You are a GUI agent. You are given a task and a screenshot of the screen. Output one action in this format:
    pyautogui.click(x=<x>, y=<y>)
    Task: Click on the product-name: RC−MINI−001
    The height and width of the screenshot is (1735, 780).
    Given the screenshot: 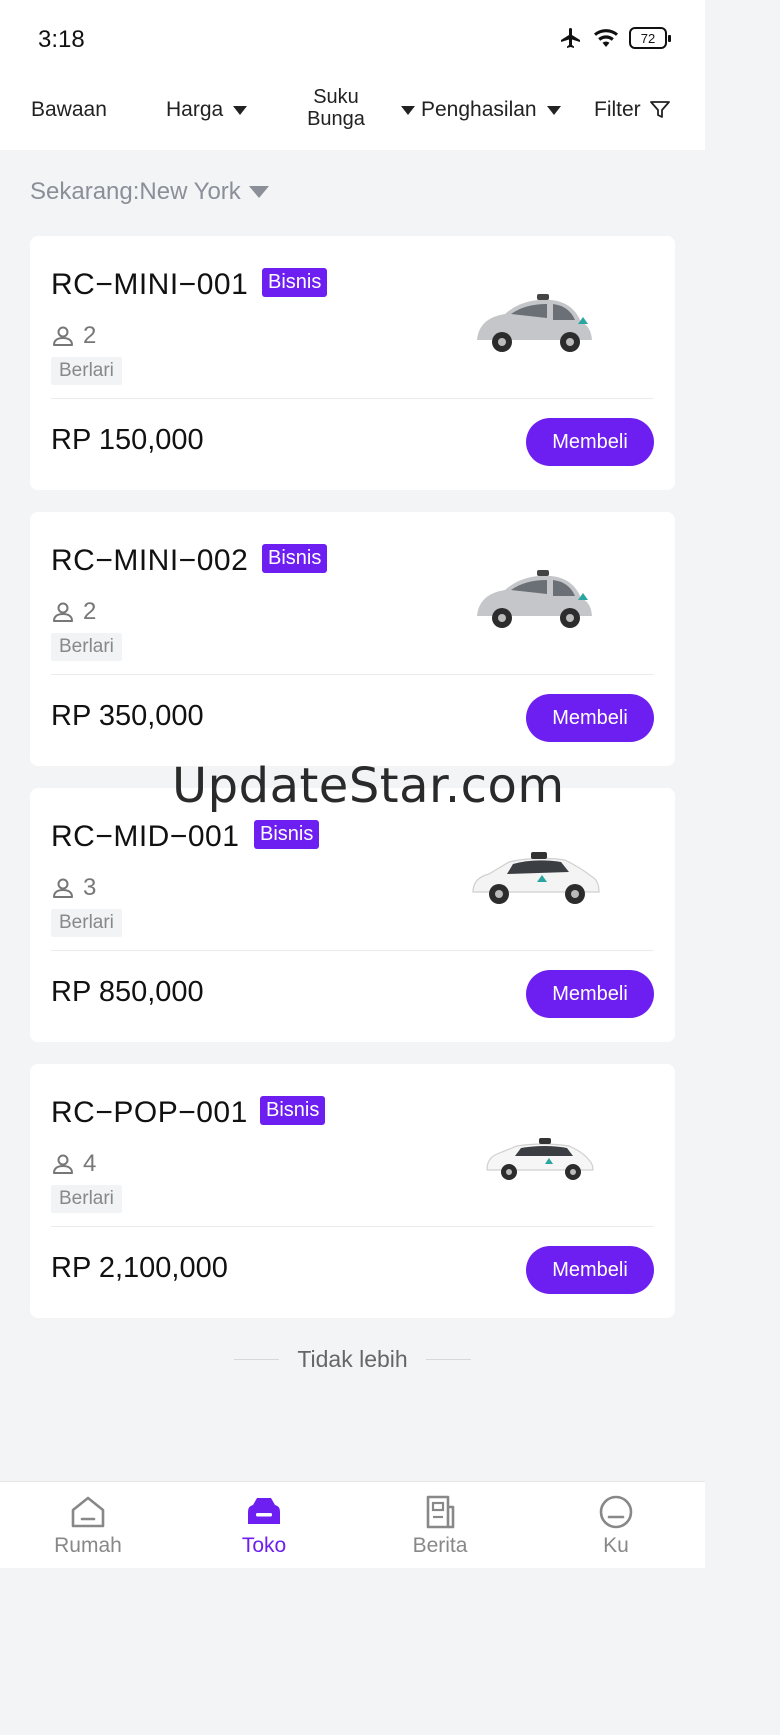 What is the action you would take?
    pyautogui.click(x=150, y=284)
    